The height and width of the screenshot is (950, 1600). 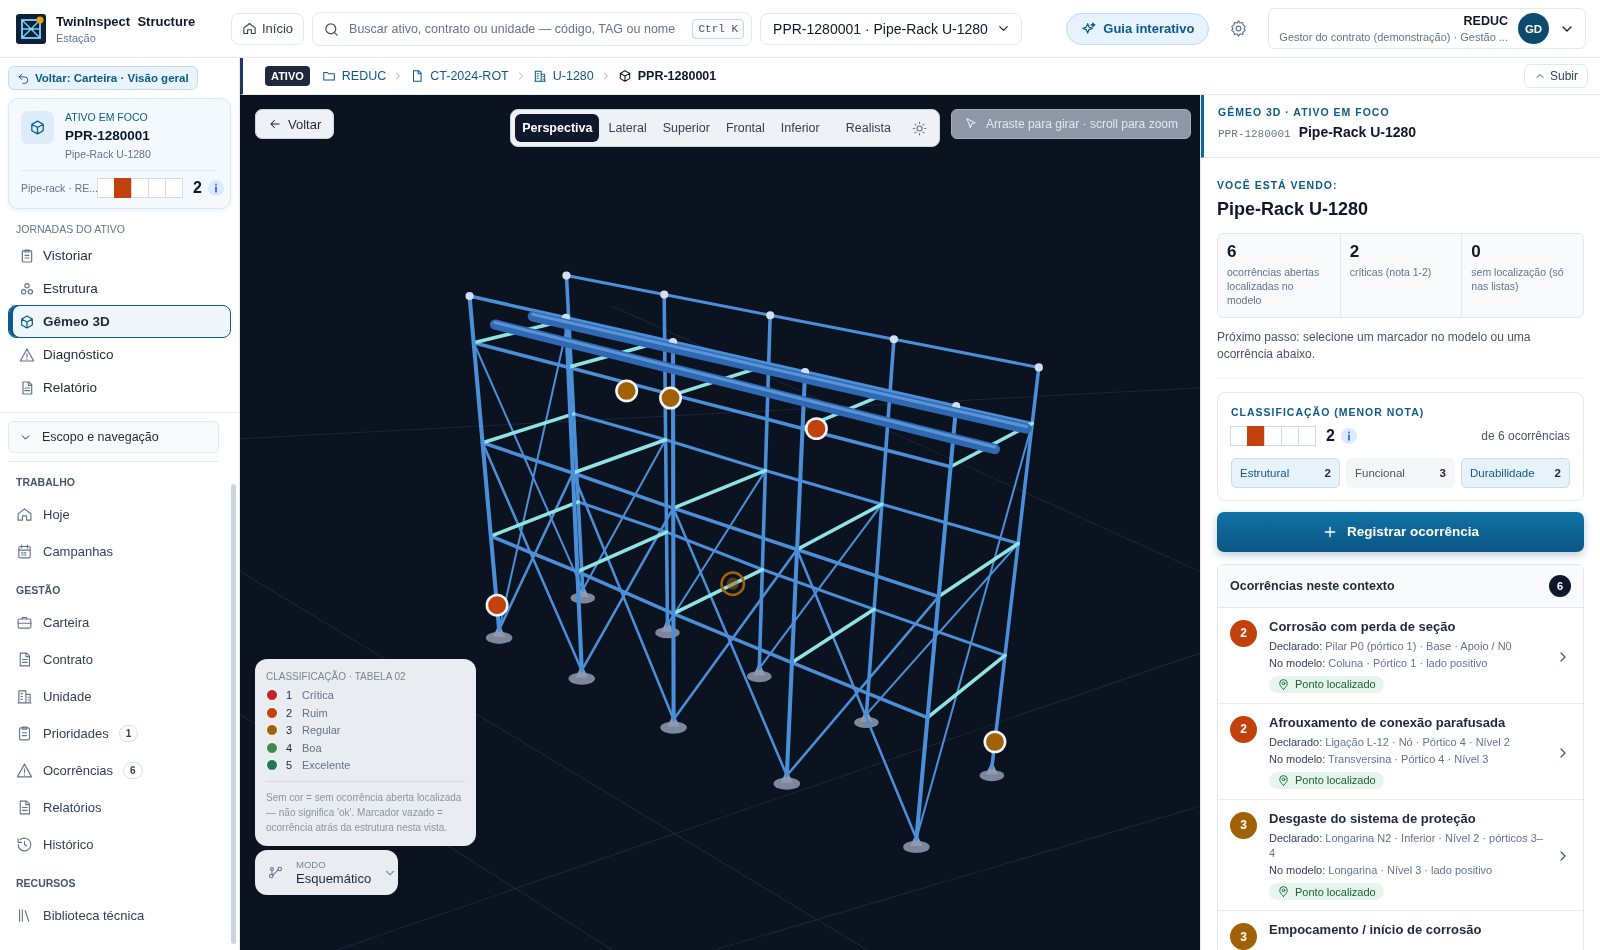 I want to click on rotate-hint: Arraste para girar · scroll para zoom, so click(x=1070, y=124).